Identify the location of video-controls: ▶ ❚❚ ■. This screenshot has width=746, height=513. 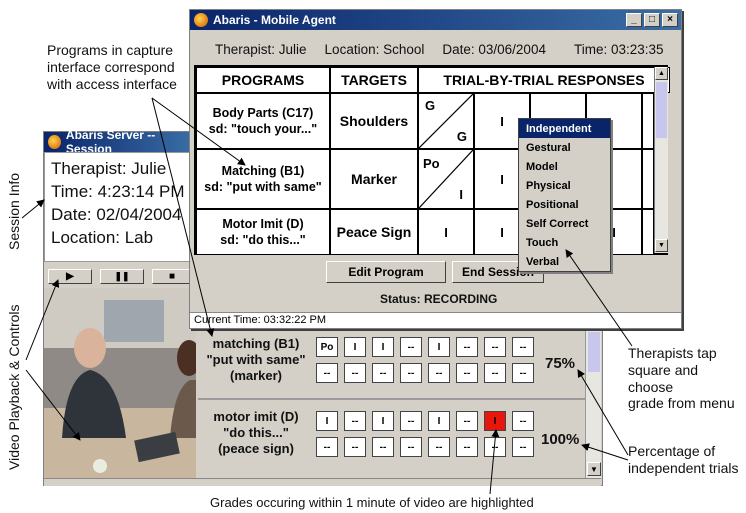
(119, 276).